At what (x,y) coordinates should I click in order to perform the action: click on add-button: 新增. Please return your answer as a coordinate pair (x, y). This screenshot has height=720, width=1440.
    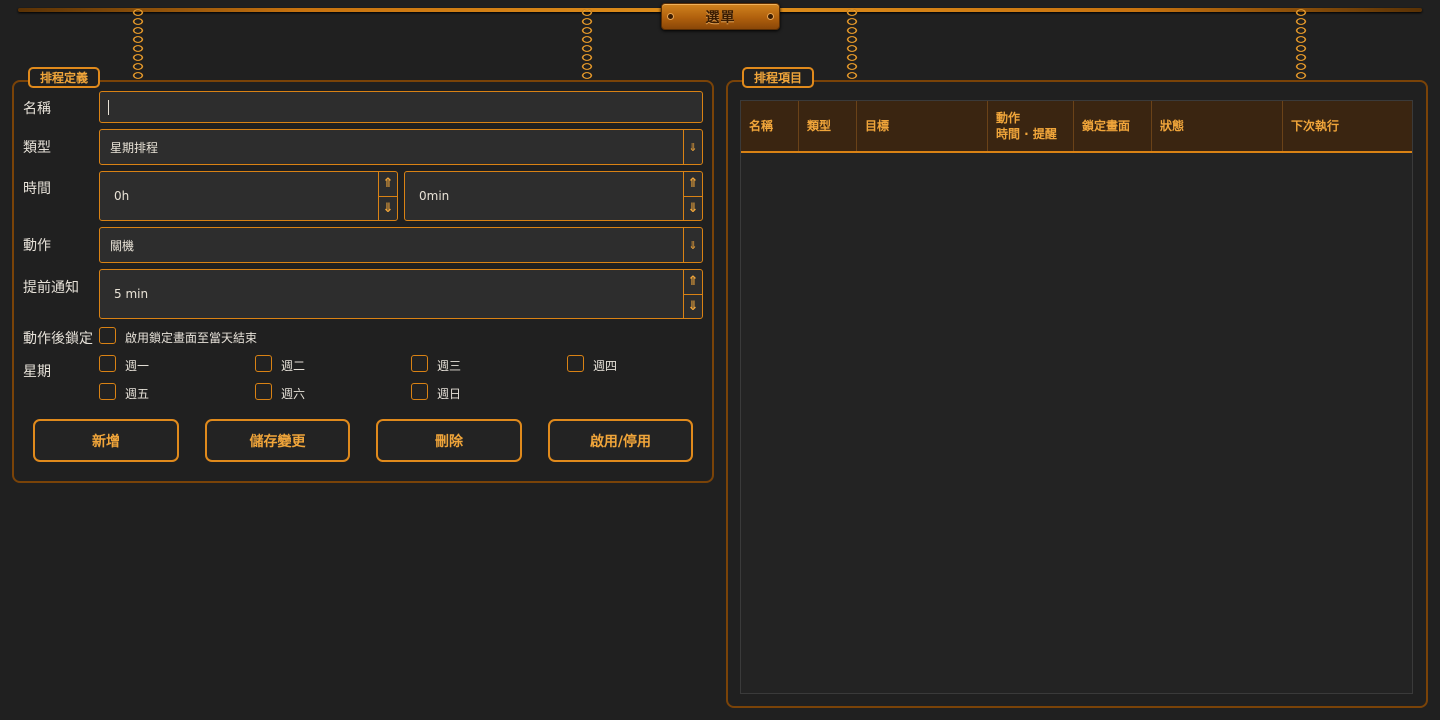
    Looking at the image, I should click on (106, 440).